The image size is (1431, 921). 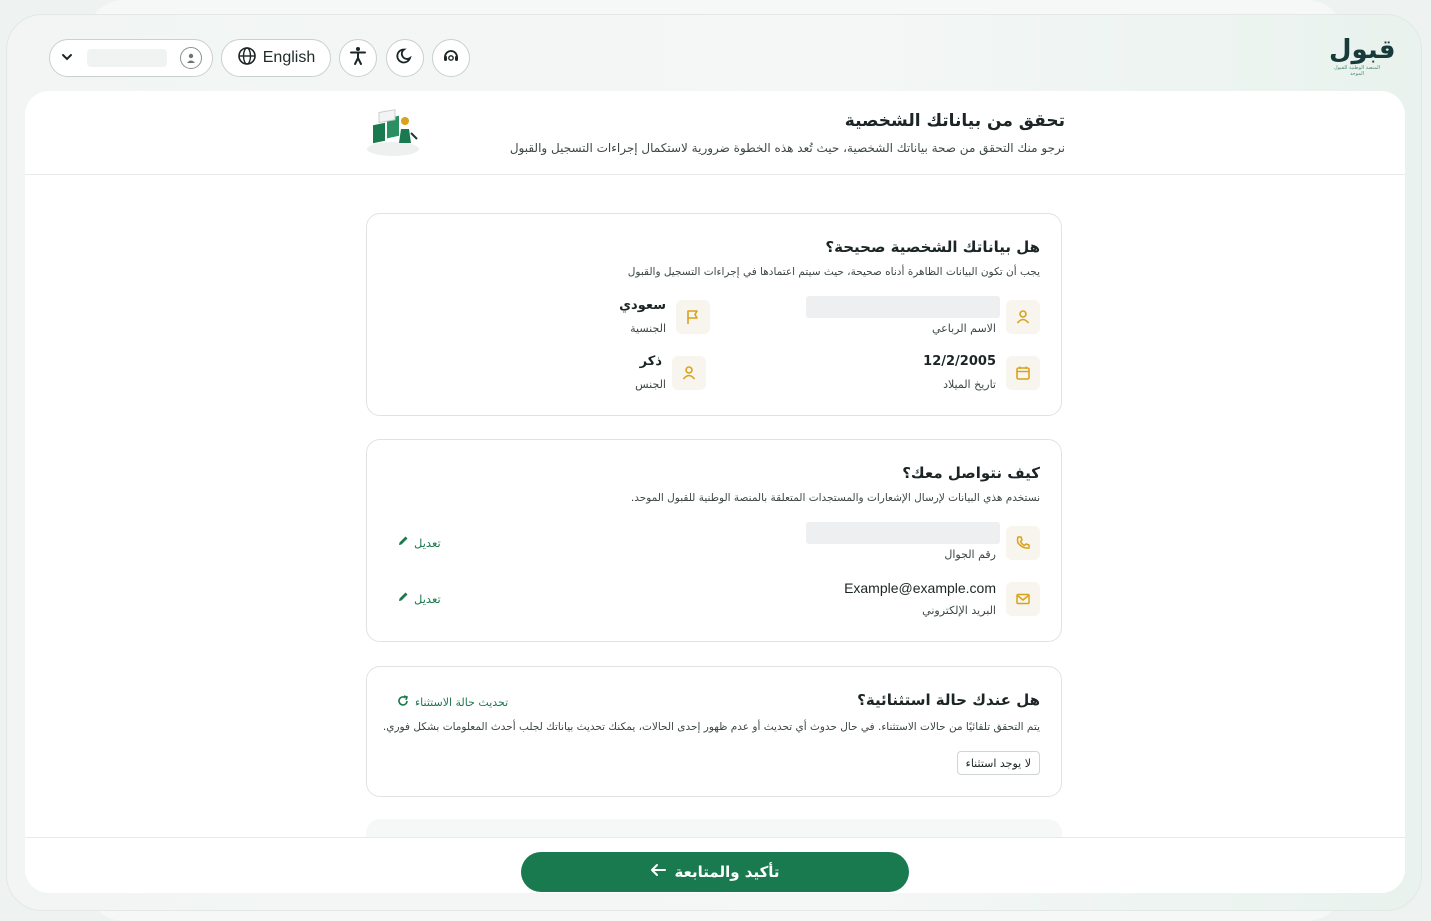 What do you see at coordinates (971, 473) in the screenshot?
I see `contact-card-title: كيف نتواصل معك؟` at bounding box center [971, 473].